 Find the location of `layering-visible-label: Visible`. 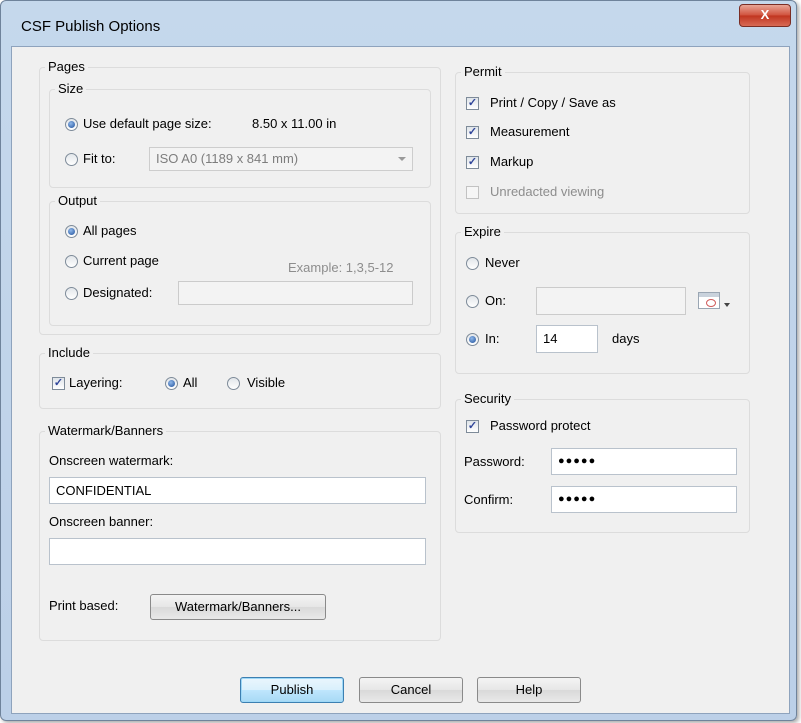

layering-visible-label: Visible is located at coordinates (266, 383).